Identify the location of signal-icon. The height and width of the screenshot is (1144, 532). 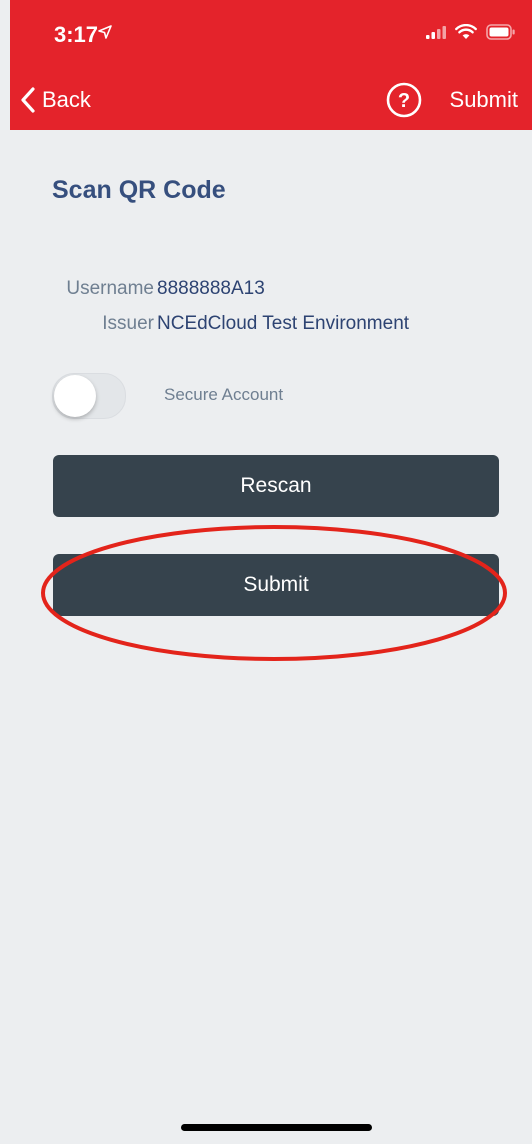
(436, 32).